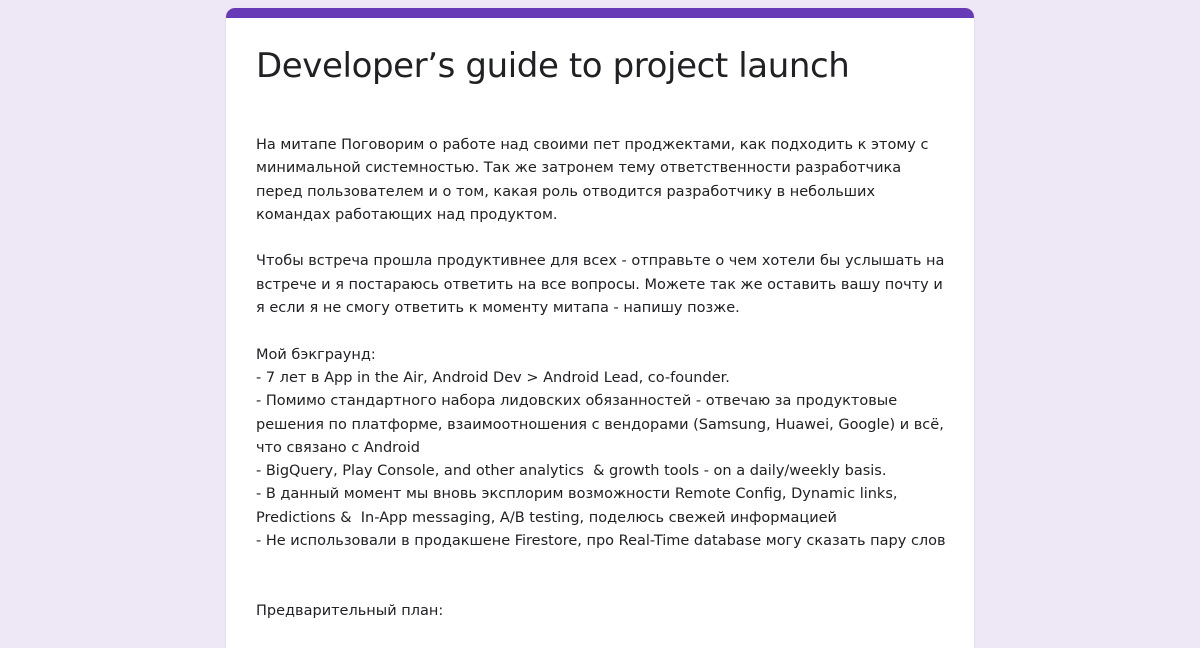  I want to click on form-title: Developer’s guide to project launch, so click(553, 66).